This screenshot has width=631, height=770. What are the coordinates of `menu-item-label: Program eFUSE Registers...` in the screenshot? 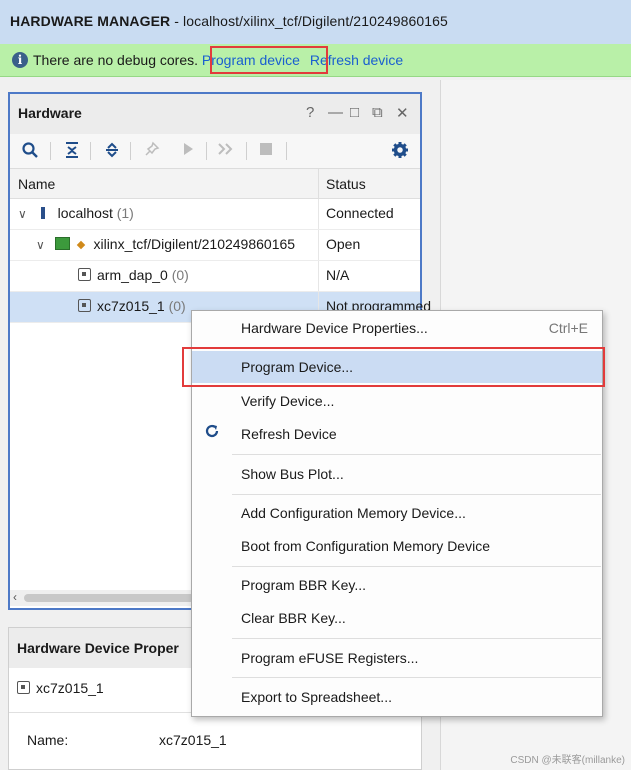 It's located at (330, 658).